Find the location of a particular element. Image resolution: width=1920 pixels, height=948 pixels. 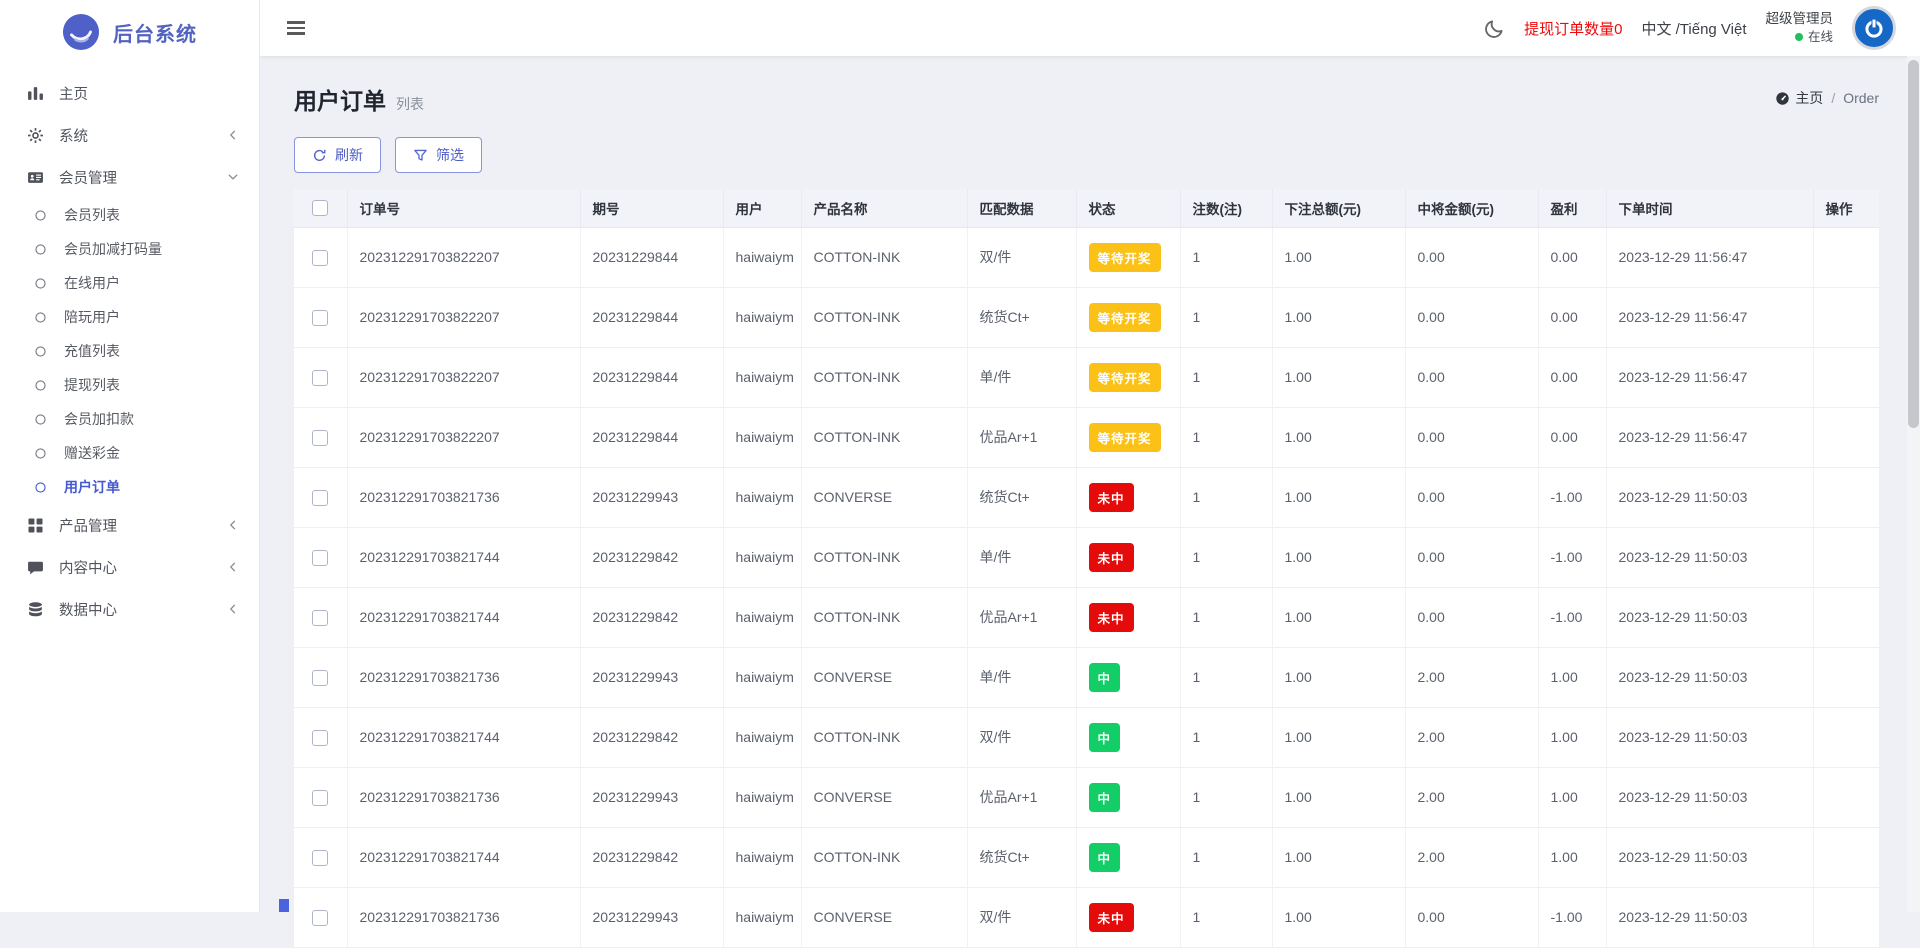

filter-button: 筛选 is located at coordinates (438, 155).